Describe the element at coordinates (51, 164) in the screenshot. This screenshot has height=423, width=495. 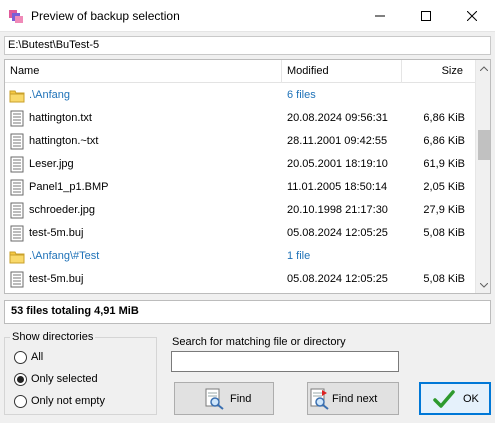
I see `cell-name: Leser.jpg` at that location.